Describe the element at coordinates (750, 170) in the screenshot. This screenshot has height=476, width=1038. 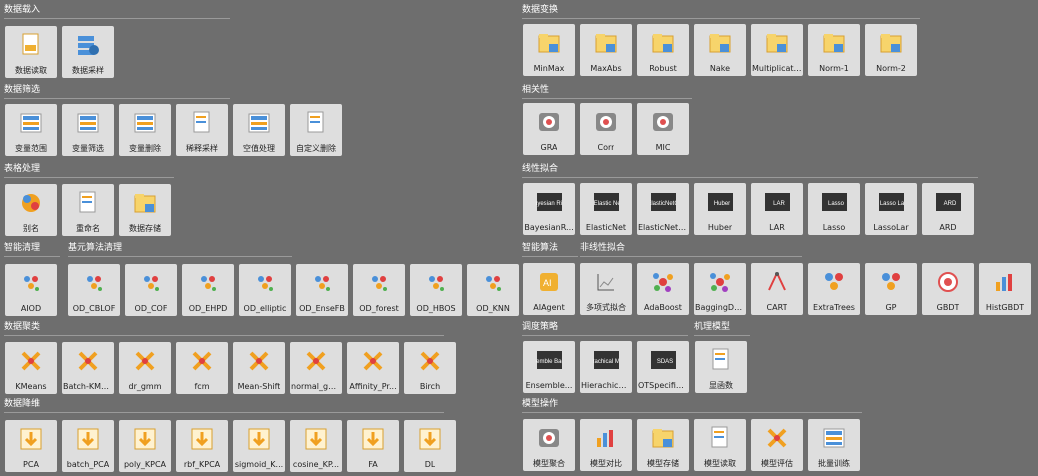
I see `section-linear: 线性拟合` at that location.